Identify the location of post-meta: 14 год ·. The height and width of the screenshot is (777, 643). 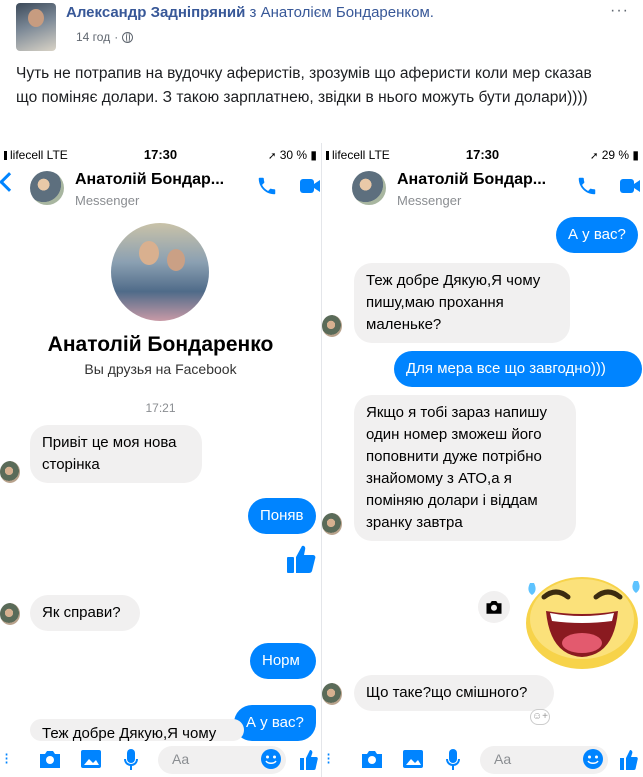
(105, 37).